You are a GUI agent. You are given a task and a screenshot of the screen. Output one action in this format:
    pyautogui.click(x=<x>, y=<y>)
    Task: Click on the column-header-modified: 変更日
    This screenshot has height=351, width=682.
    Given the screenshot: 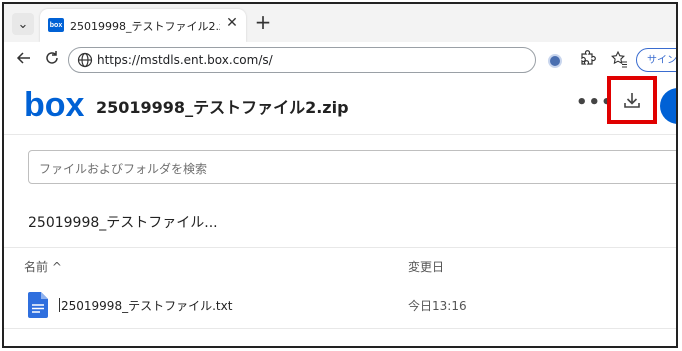 What is the action you would take?
    pyautogui.click(x=426, y=266)
    